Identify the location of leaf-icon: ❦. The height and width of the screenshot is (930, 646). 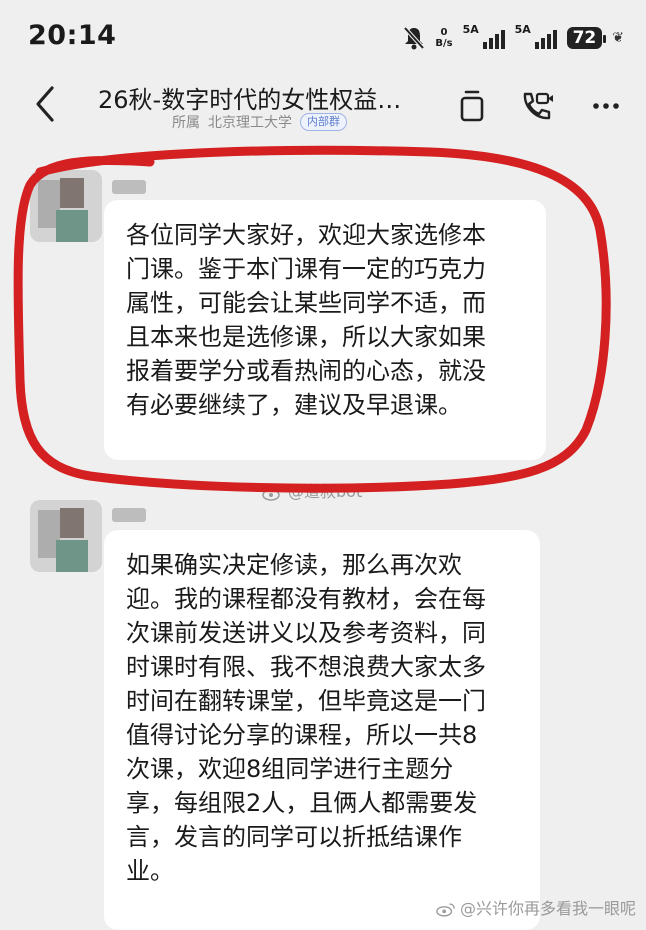
(618, 38).